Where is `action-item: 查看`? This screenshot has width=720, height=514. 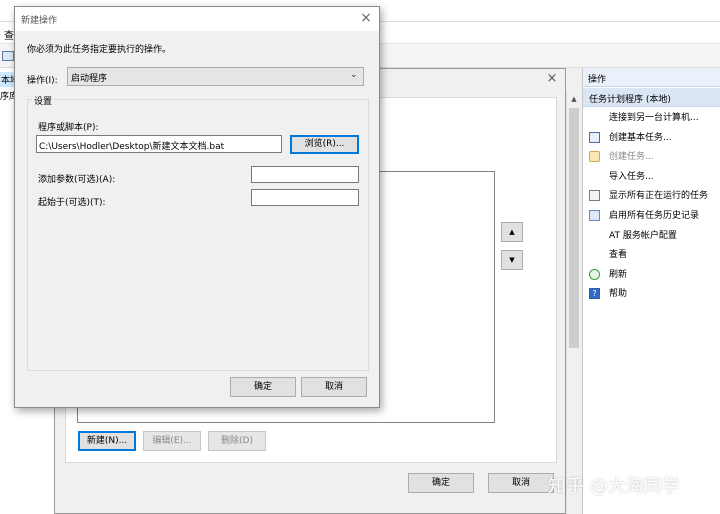 action-item: 查看 is located at coordinates (650, 255).